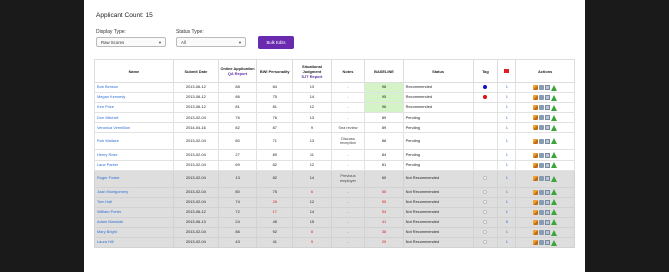 The image size is (669, 272). What do you see at coordinates (134, 71) in the screenshot?
I see `col-name: Name` at bounding box center [134, 71].